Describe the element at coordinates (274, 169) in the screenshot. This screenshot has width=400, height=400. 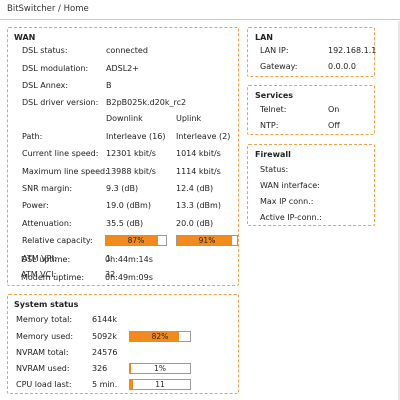
I see `firewall-status-label: Status:` at that location.